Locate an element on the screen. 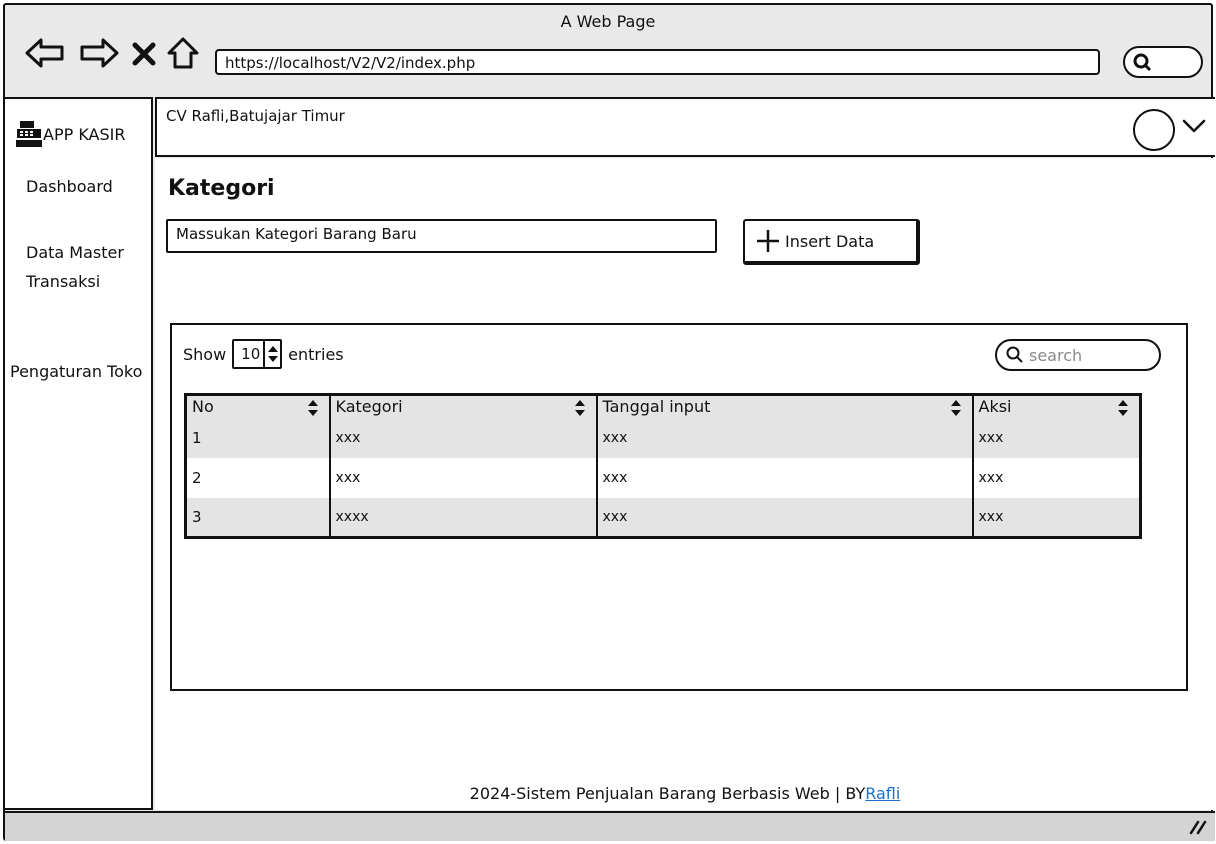  close-x-icon is located at coordinates (144, 54).